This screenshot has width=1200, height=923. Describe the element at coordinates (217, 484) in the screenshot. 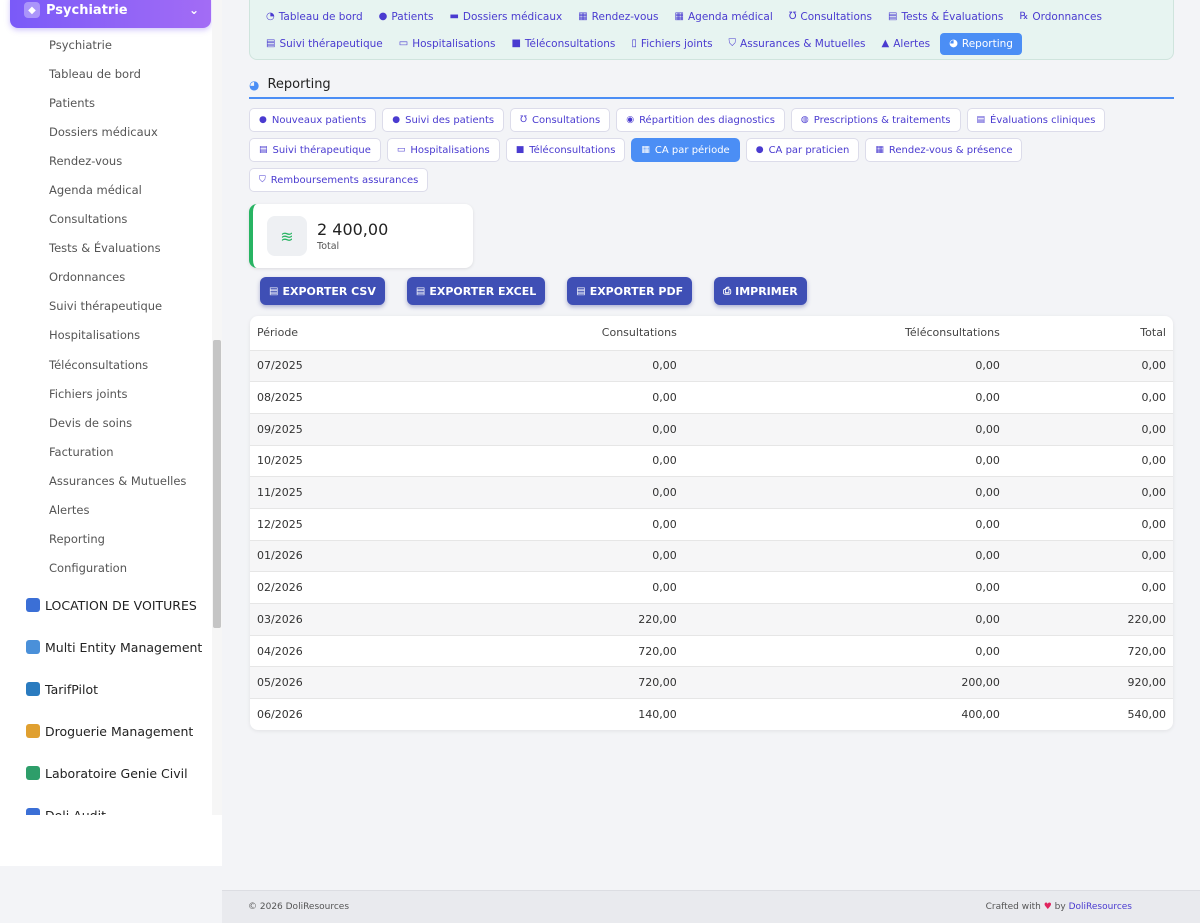

I see `sidebar-scrollbar-thumb` at that location.